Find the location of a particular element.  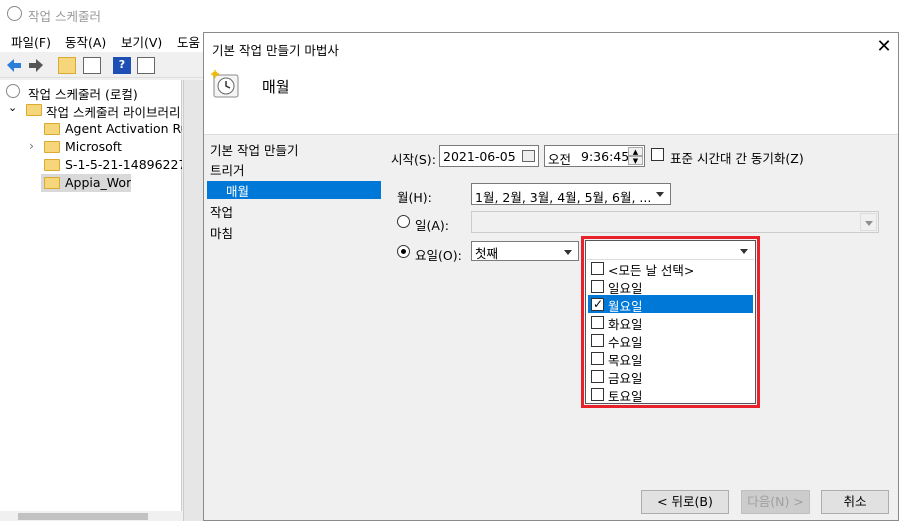

action-pane-icon is located at coordinates (146, 65).